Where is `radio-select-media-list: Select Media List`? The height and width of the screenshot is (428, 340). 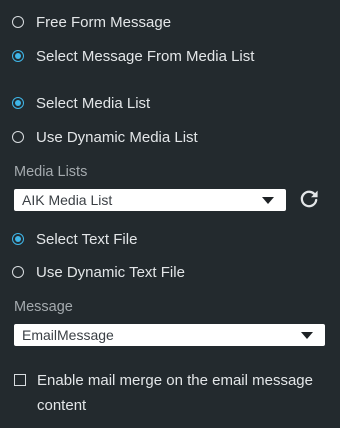
radio-select-media-list: Select Media List is located at coordinates (81, 103).